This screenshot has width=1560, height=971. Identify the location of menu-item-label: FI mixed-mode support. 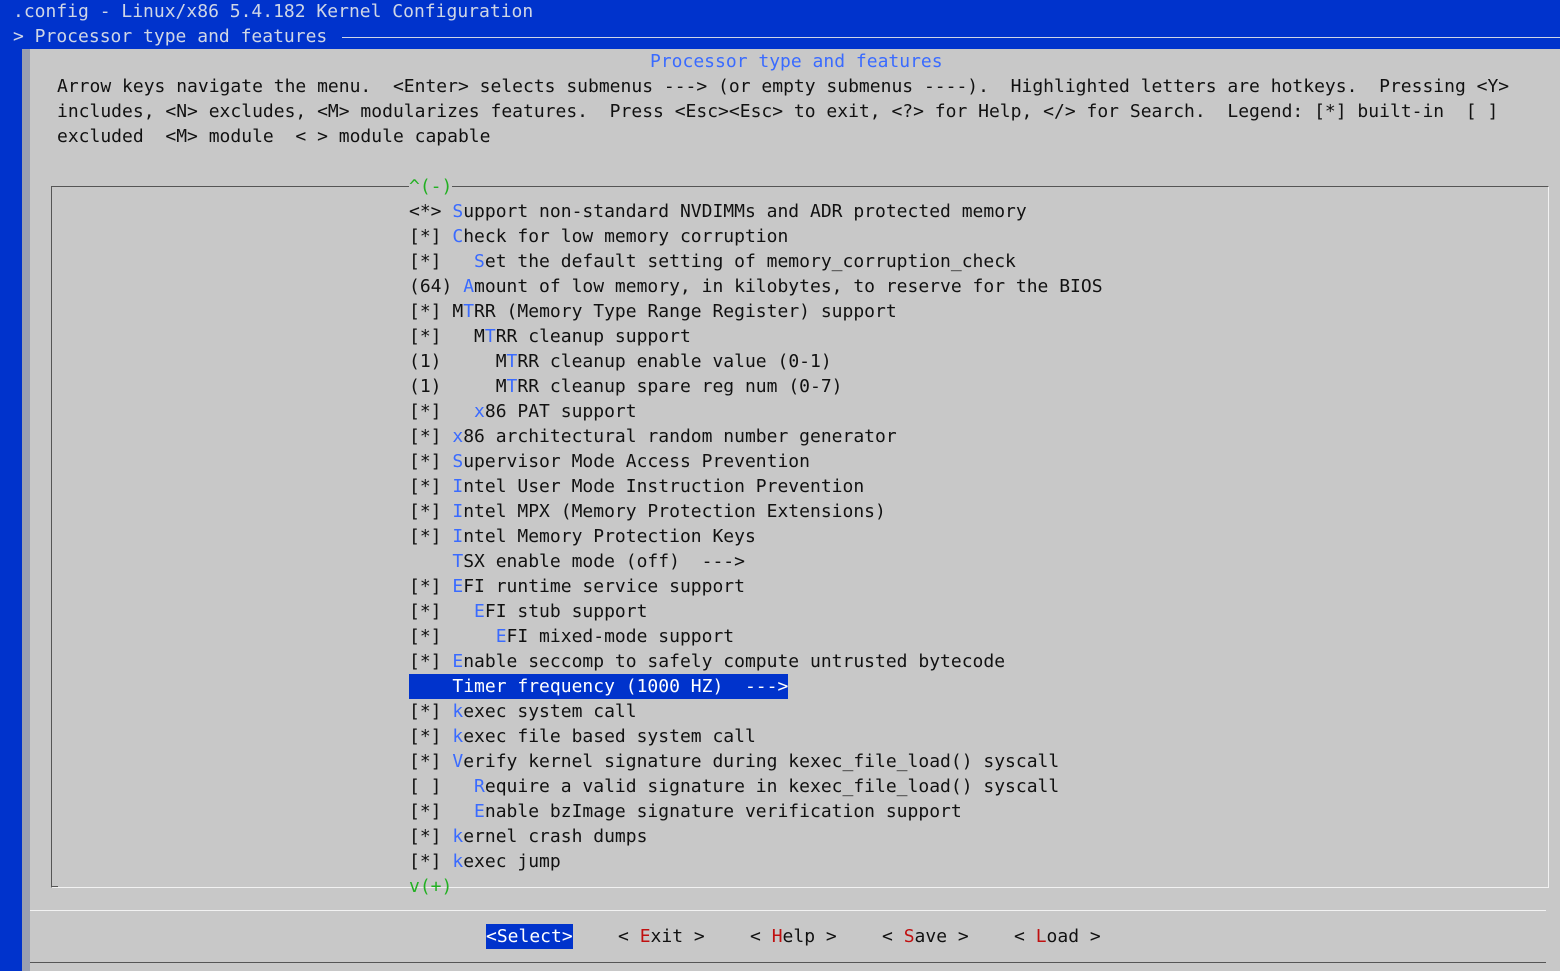
(620, 636).